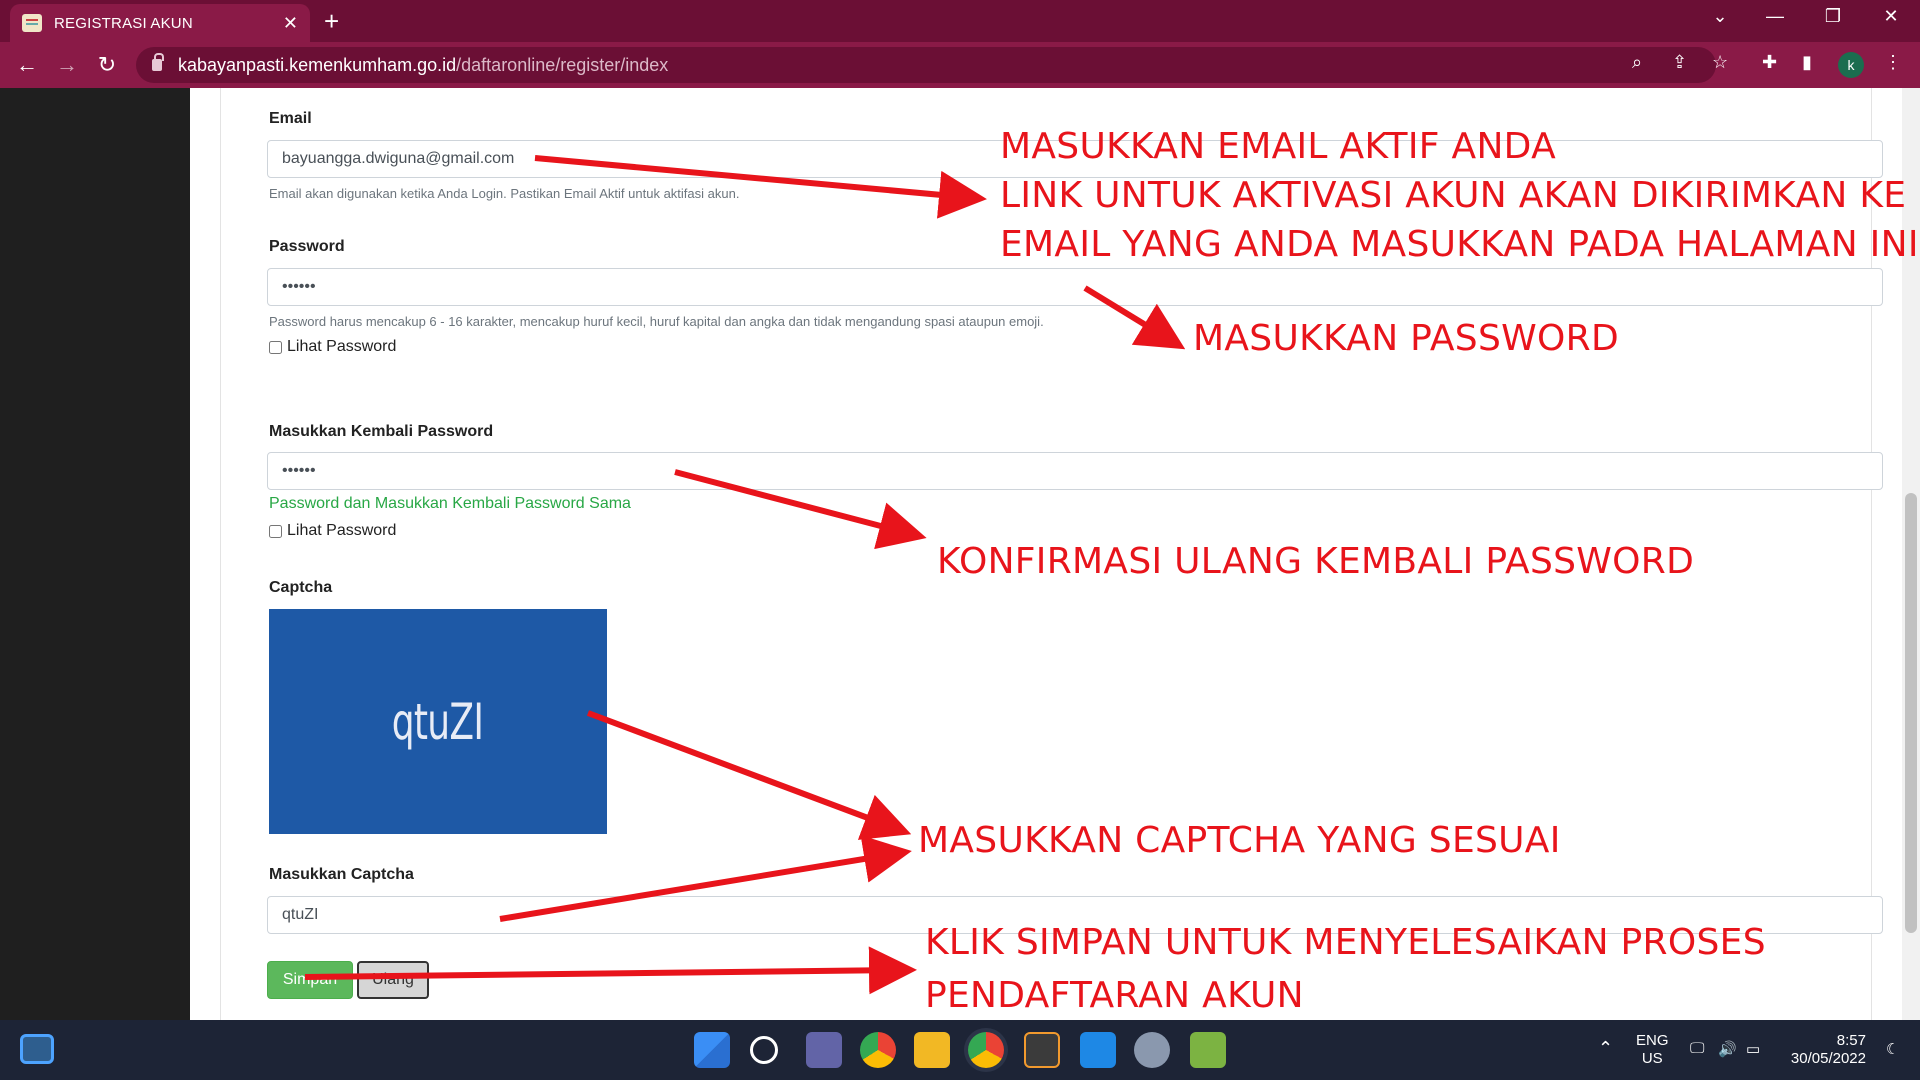 This screenshot has width=1920, height=1080. I want to click on network-icon: 🖵, so click(1697, 1048).